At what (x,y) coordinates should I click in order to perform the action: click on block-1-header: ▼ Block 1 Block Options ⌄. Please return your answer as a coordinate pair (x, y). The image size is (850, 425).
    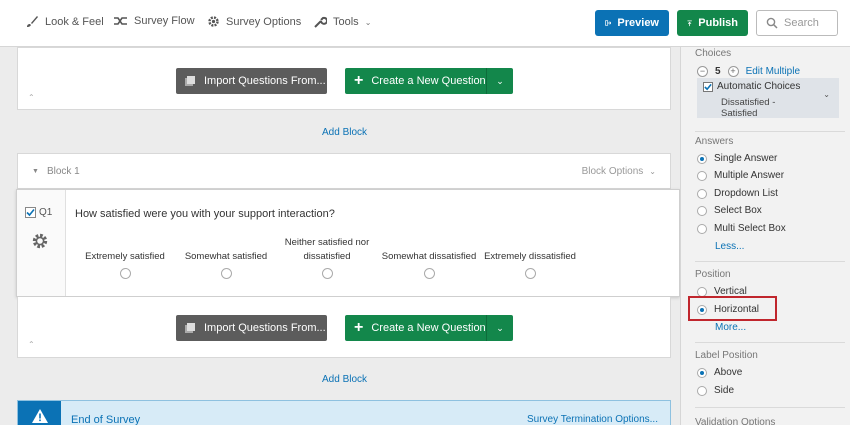
    Looking at the image, I should click on (344, 171).